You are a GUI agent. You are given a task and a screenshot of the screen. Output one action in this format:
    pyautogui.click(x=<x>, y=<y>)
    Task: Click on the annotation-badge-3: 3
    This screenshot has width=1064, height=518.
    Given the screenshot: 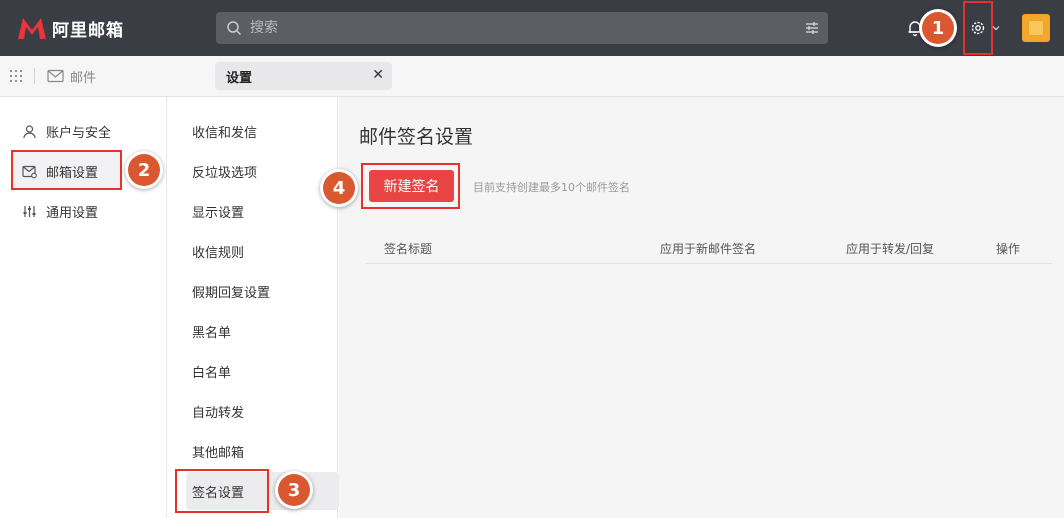 What is the action you would take?
    pyautogui.click(x=294, y=490)
    